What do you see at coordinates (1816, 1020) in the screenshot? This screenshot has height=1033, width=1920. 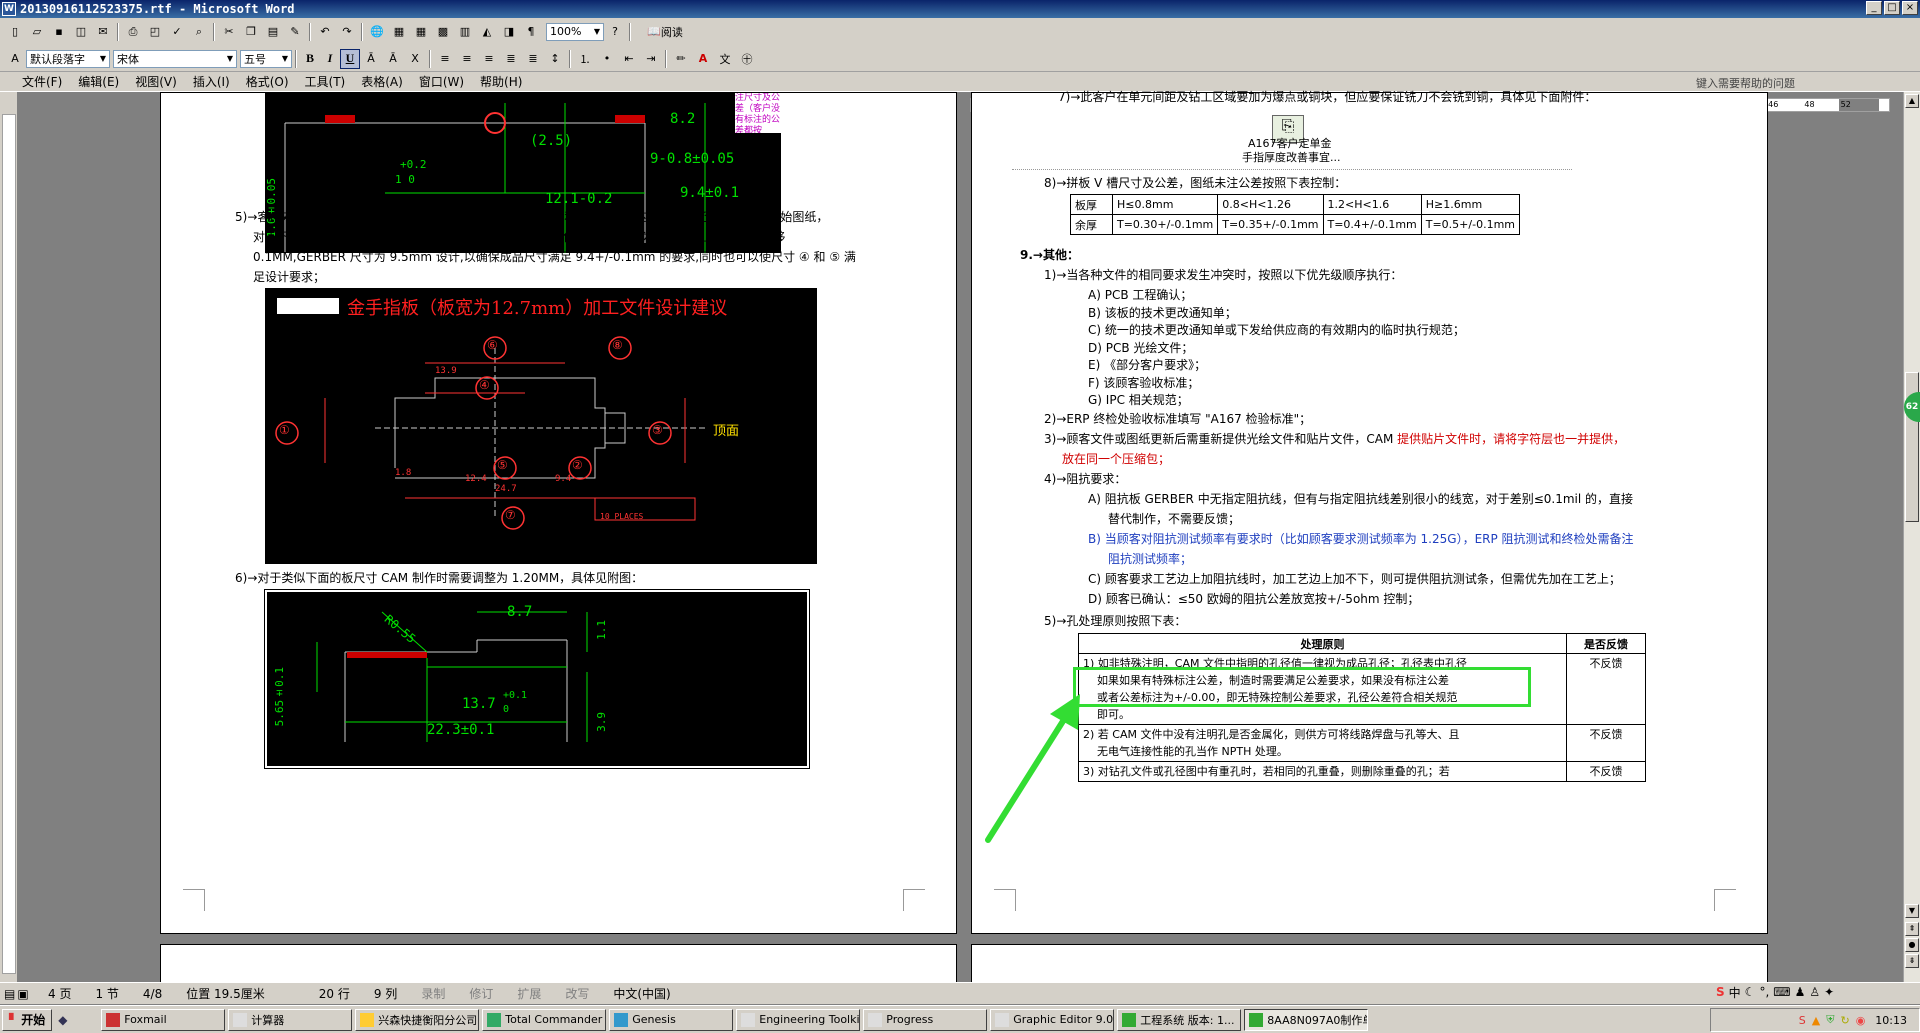 I see `tray-alert-icon: ▲` at bounding box center [1816, 1020].